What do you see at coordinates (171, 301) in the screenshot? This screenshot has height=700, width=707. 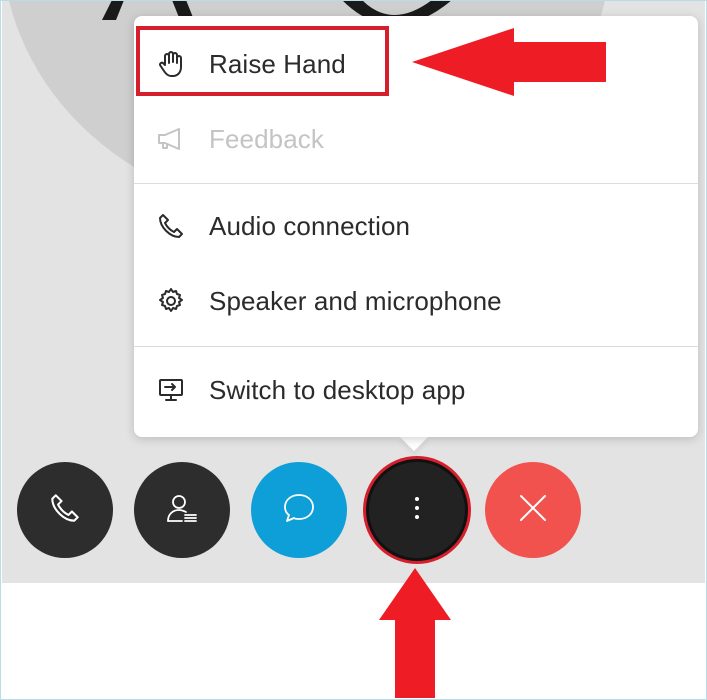 I see `gear-icon` at bounding box center [171, 301].